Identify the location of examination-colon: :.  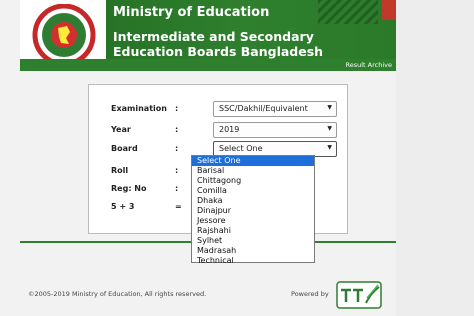
(177, 108).